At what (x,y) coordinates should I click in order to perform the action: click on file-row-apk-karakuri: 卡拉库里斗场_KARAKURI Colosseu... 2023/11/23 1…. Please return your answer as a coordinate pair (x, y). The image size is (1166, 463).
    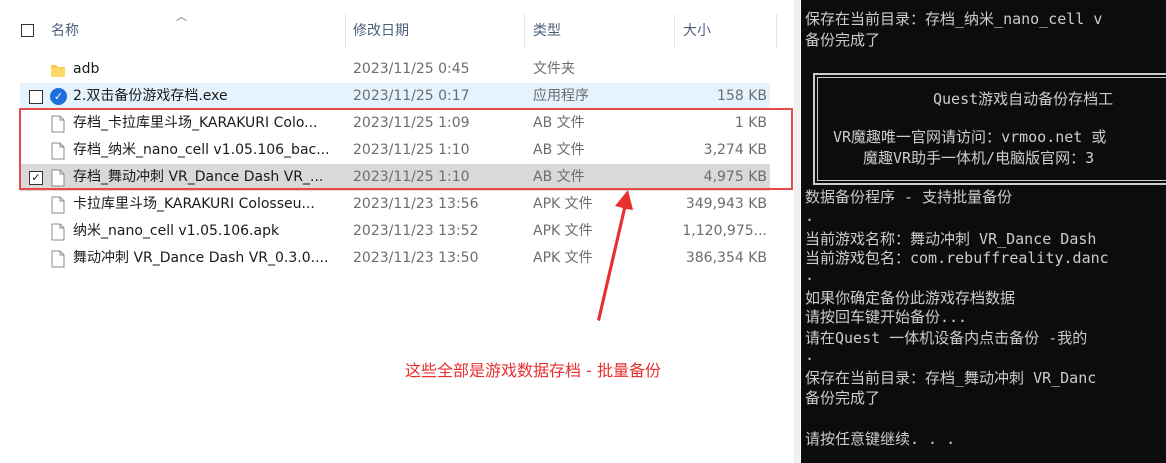
    Looking at the image, I should click on (395, 204).